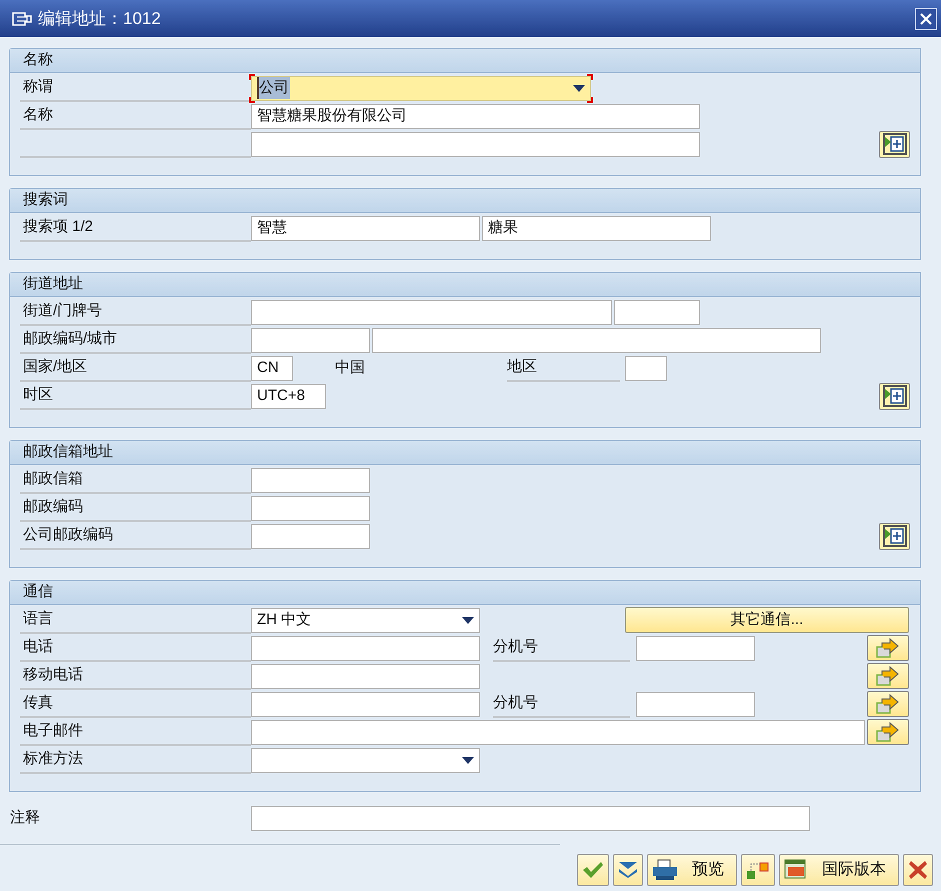 The width and height of the screenshot is (941, 891). I want to click on field-label: 传真, so click(38, 702).